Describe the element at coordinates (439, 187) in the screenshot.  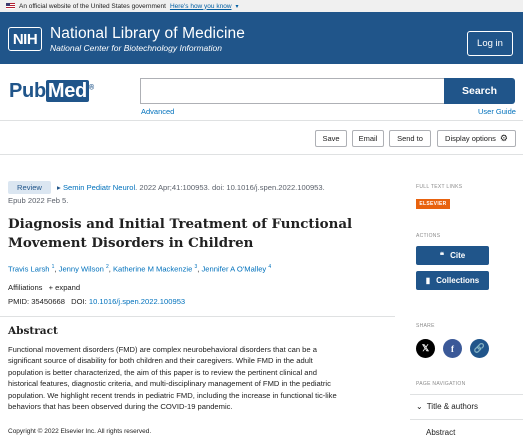
I see `full-text-links-label: FULL TEXT LINKS` at that location.